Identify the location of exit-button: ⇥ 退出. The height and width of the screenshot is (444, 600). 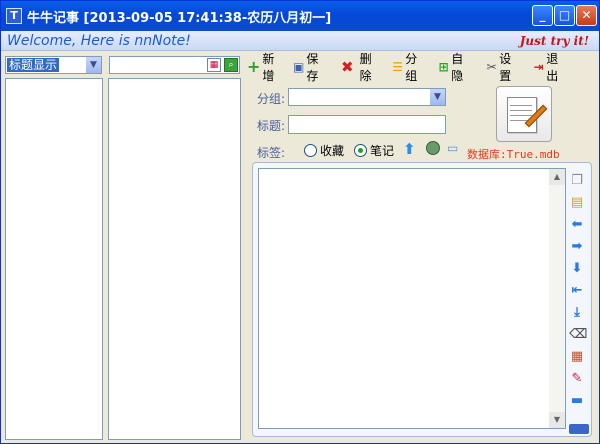
(548, 67).